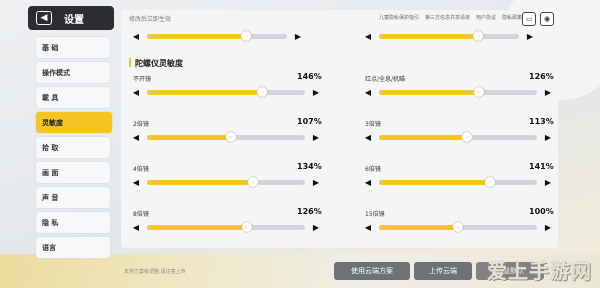 The image size is (600, 288). I want to click on gyro-label: 6倍镜, so click(373, 169).